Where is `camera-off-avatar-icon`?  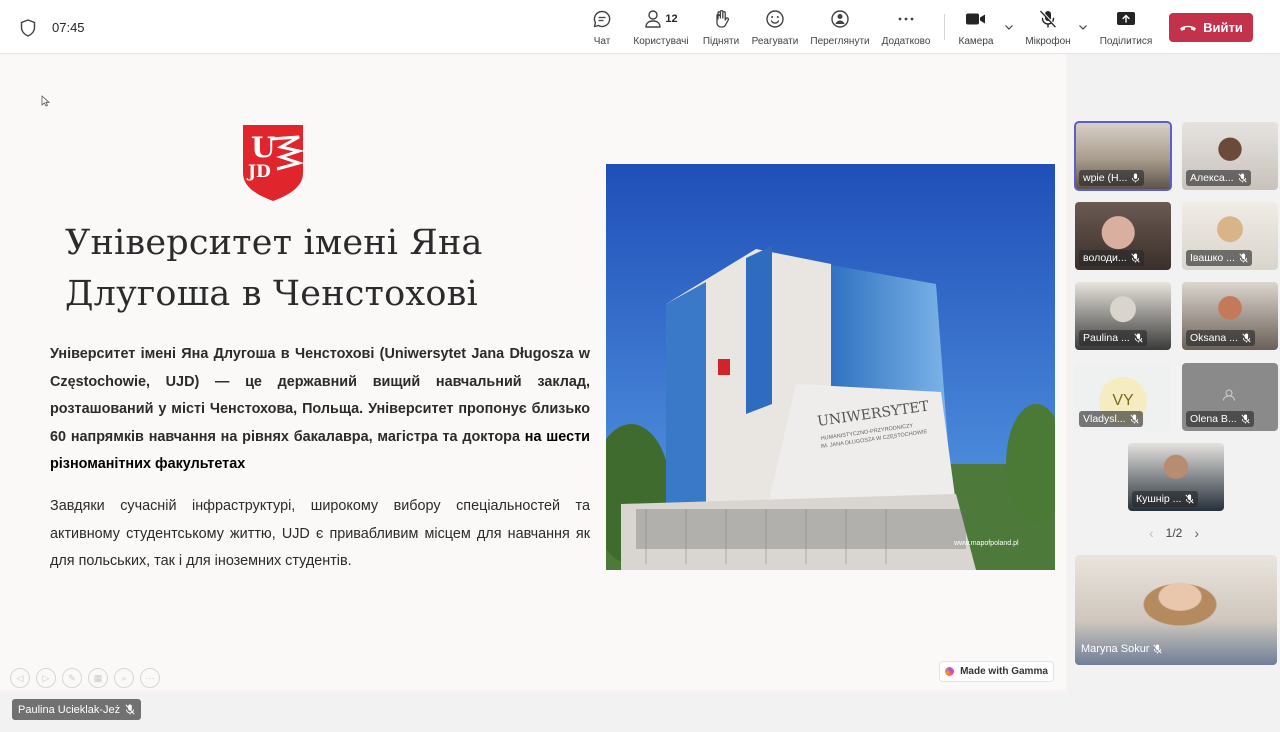
camera-off-avatar-icon is located at coordinates (1229, 395).